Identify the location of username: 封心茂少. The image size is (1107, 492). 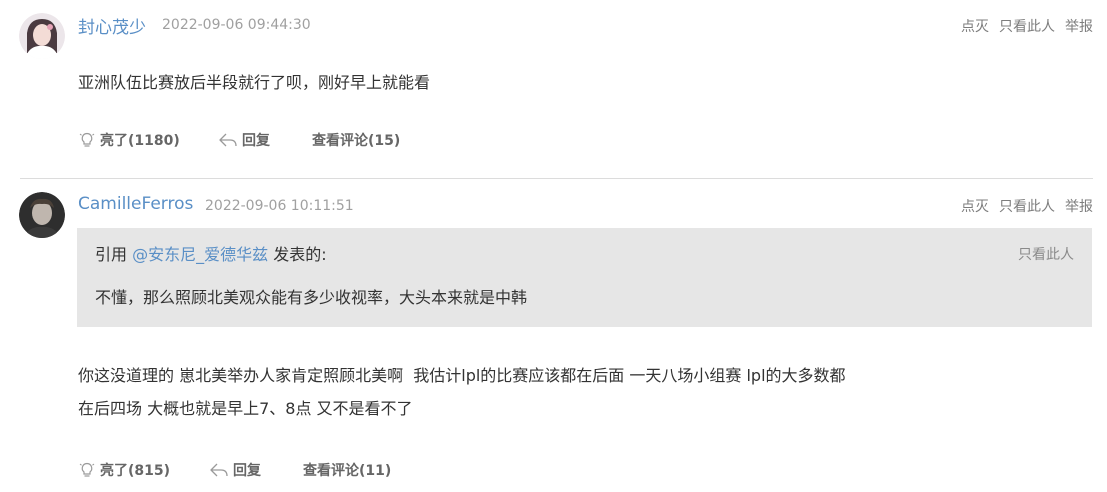
(112, 25).